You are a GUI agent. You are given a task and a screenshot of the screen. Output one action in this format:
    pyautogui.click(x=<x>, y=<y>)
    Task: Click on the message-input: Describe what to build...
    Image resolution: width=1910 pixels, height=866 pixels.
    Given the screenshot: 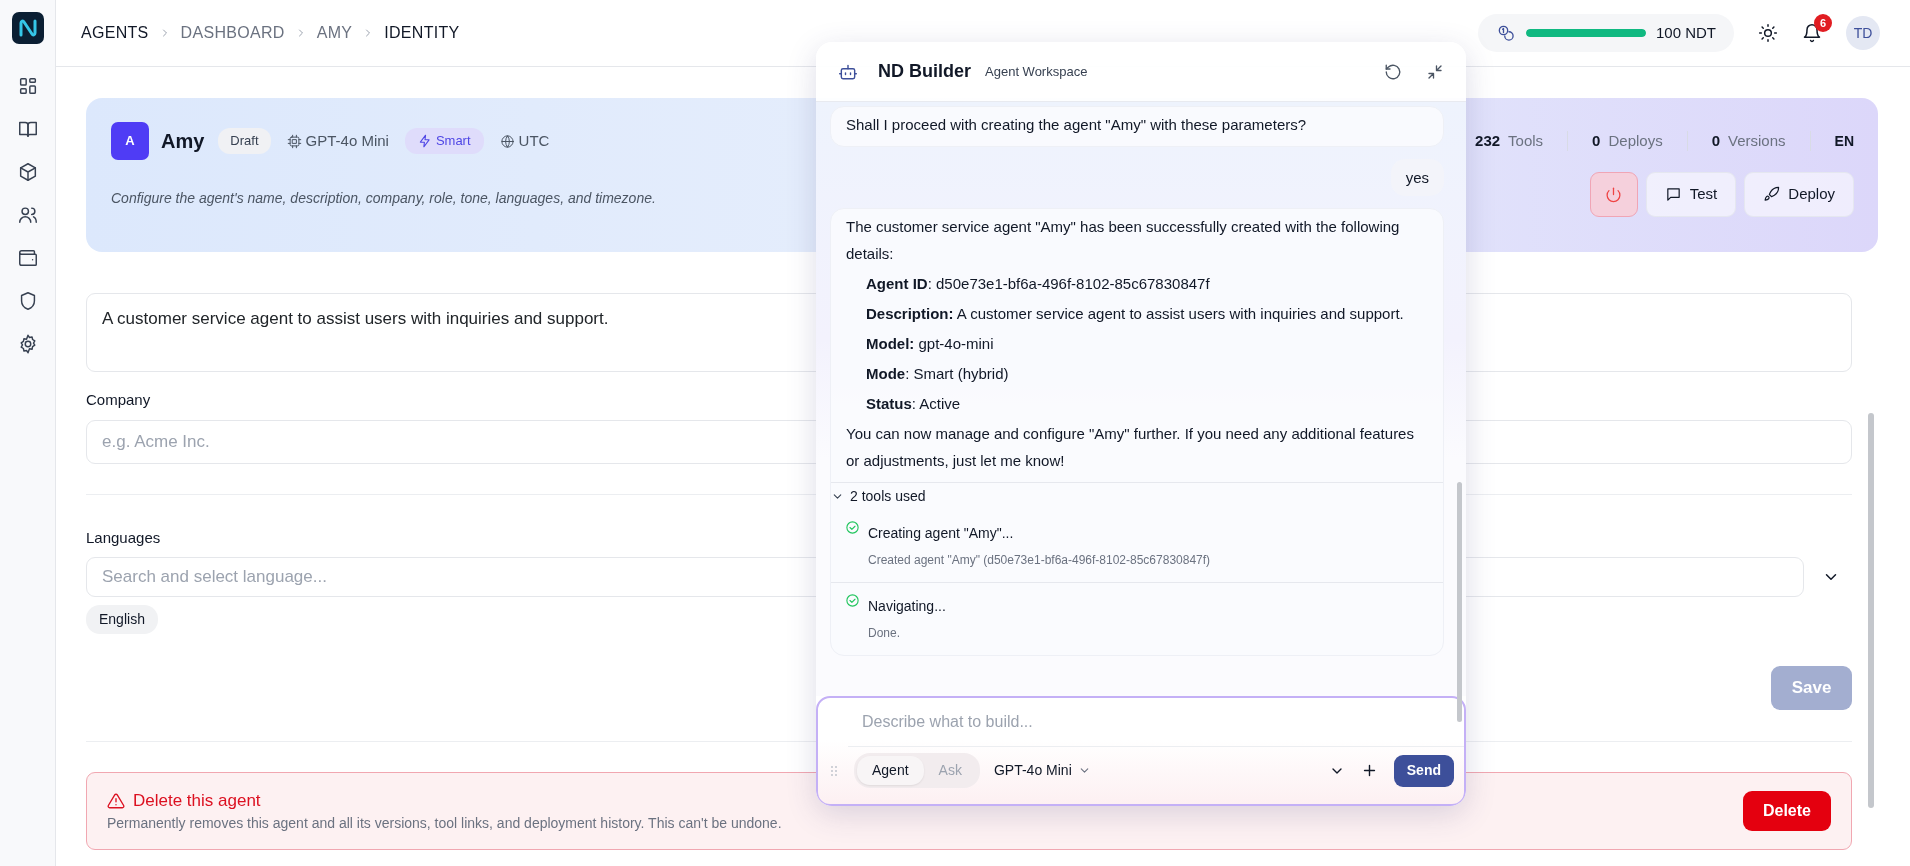 What is the action you would take?
    pyautogui.click(x=1141, y=722)
    